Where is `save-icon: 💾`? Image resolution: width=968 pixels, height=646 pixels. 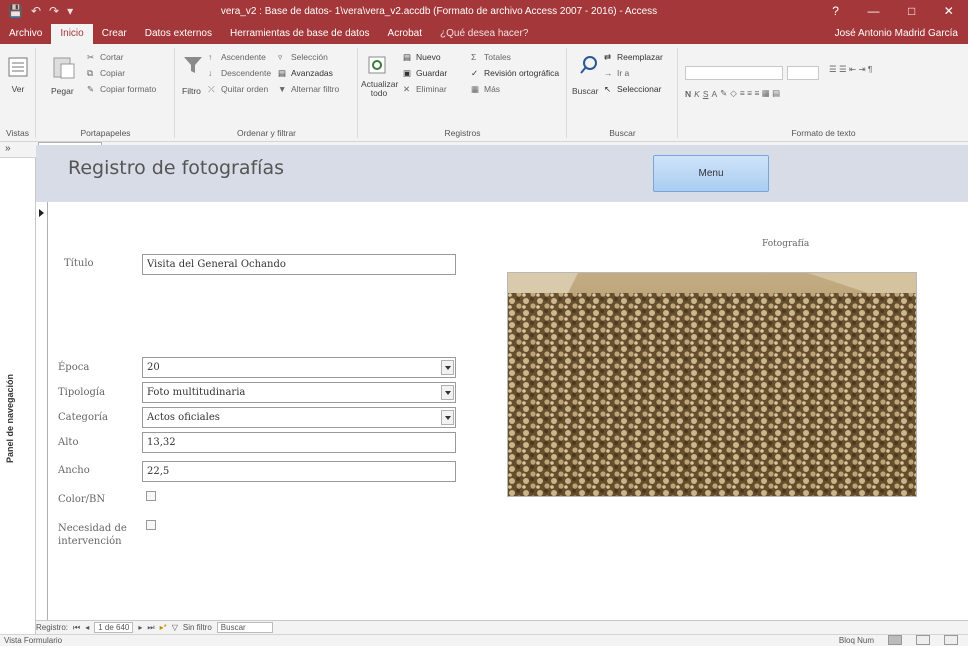 save-icon: 💾 is located at coordinates (15, 11).